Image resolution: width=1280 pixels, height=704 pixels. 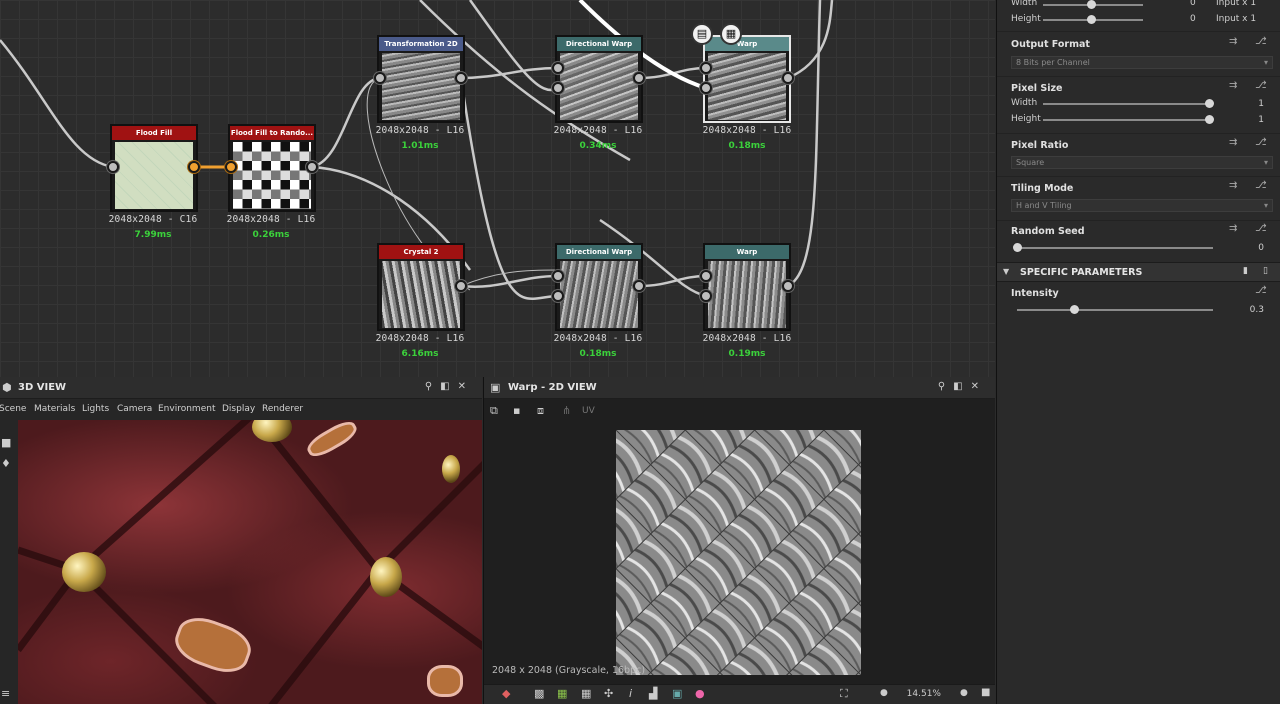 What do you see at coordinates (1042, 188) in the screenshot?
I see `tiling-mode-label: Tiling Mode` at bounding box center [1042, 188].